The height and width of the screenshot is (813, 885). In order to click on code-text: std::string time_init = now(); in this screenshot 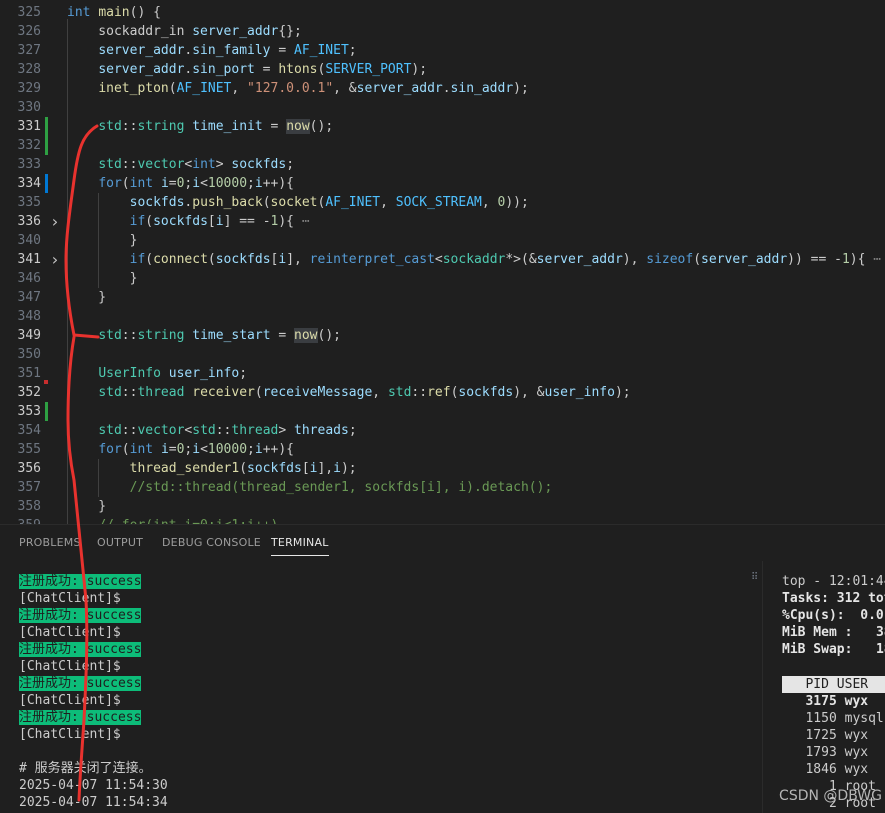, I will do `click(216, 126)`.